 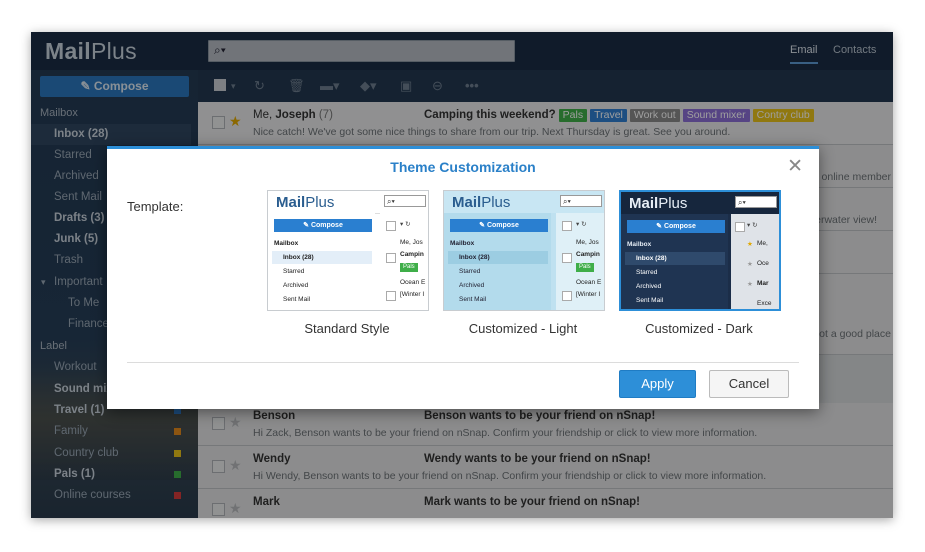 I want to click on mini-text: Oce, so click(x=763, y=263).